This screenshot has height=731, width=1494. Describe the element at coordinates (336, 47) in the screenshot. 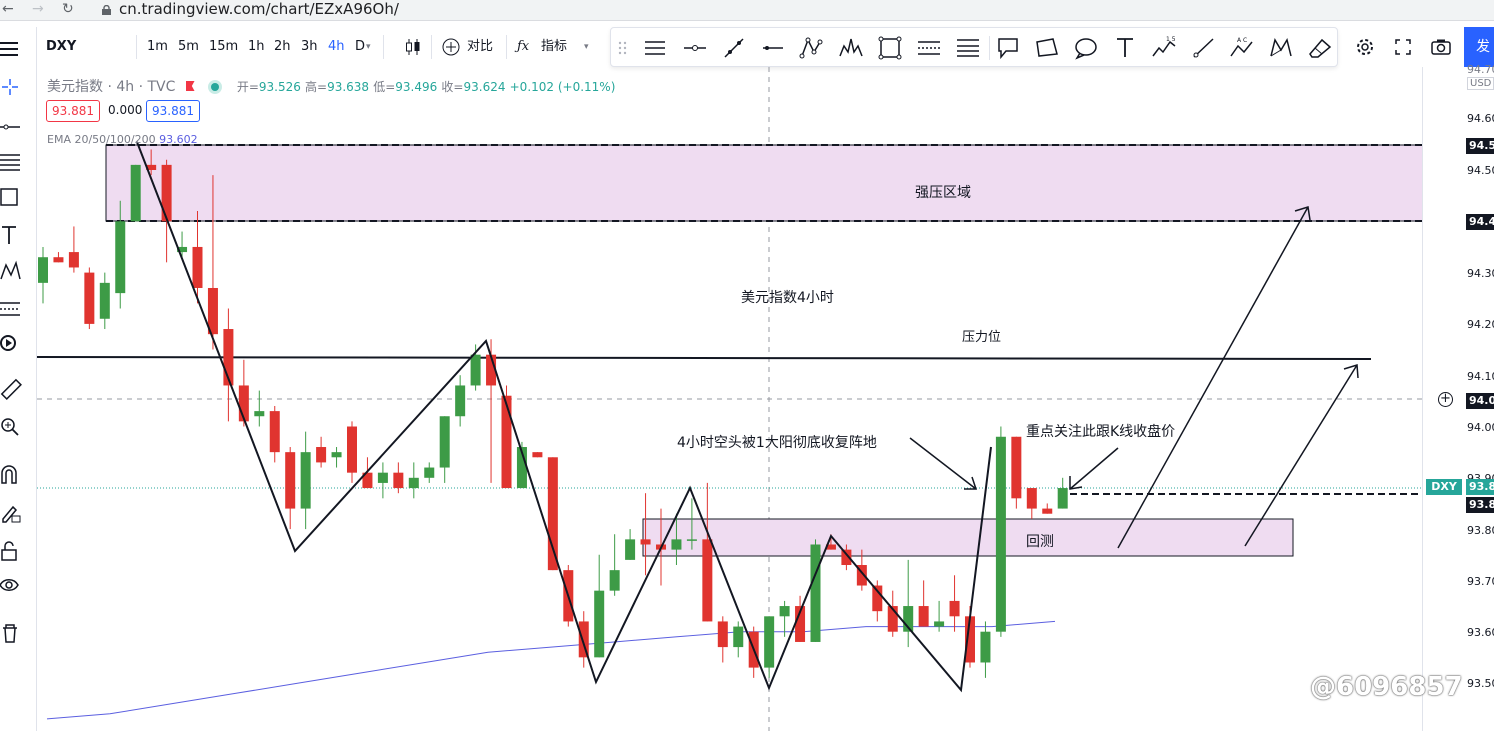

I see `timeframe-4h: 4h` at that location.